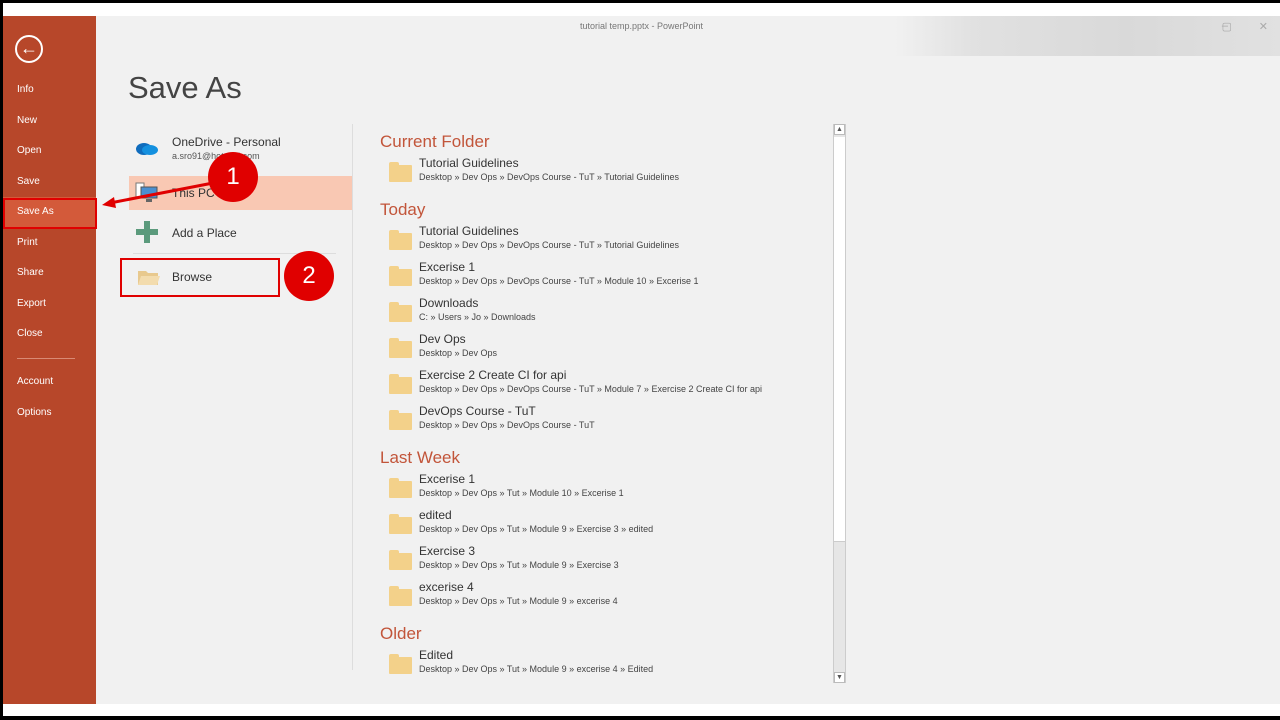 The width and height of the screenshot is (1280, 720). What do you see at coordinates (1227, 26) in the screenshot?
I see `restore-icon: ▢` at bounding box center [1227, 26].